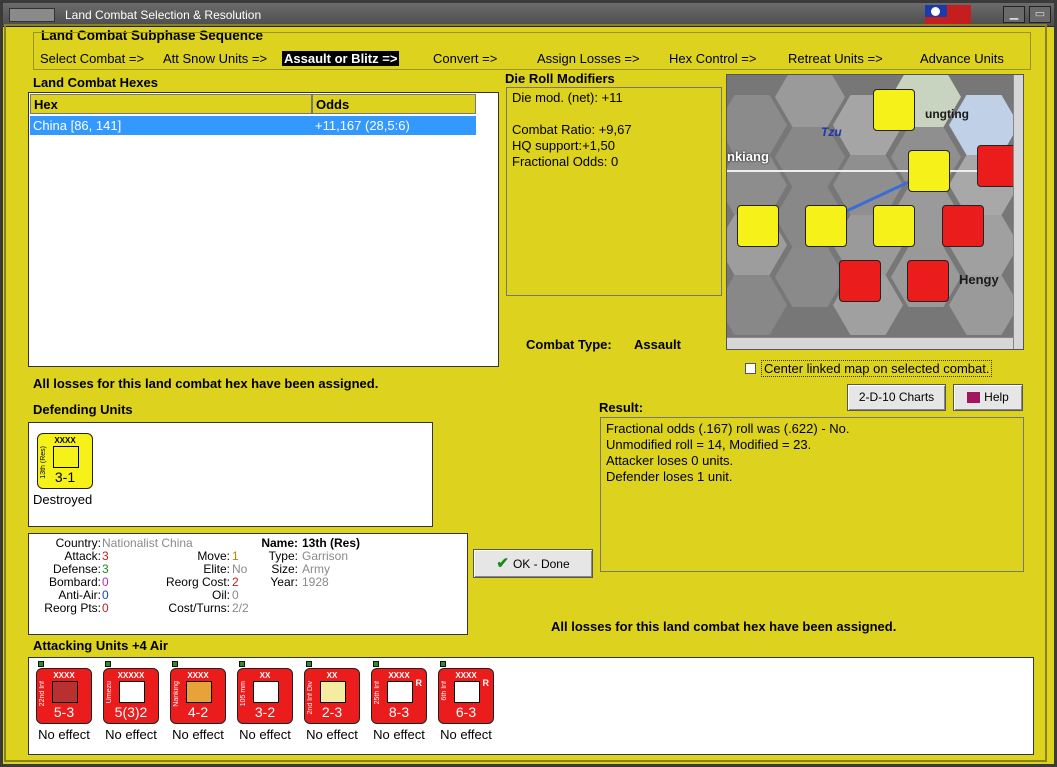 The height and width of the screenshot is (767, 1057). I want to click on country-value: Nationalist China, so click(147, 543).